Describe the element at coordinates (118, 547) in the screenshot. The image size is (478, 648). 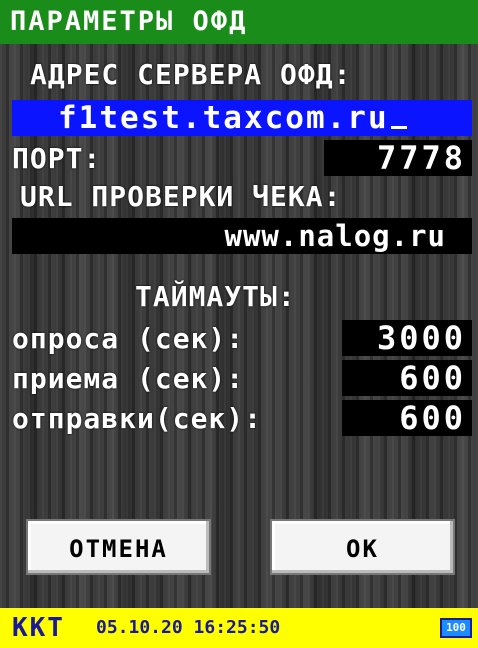
I see `cancel-button: ОТМЕНА` at that location.